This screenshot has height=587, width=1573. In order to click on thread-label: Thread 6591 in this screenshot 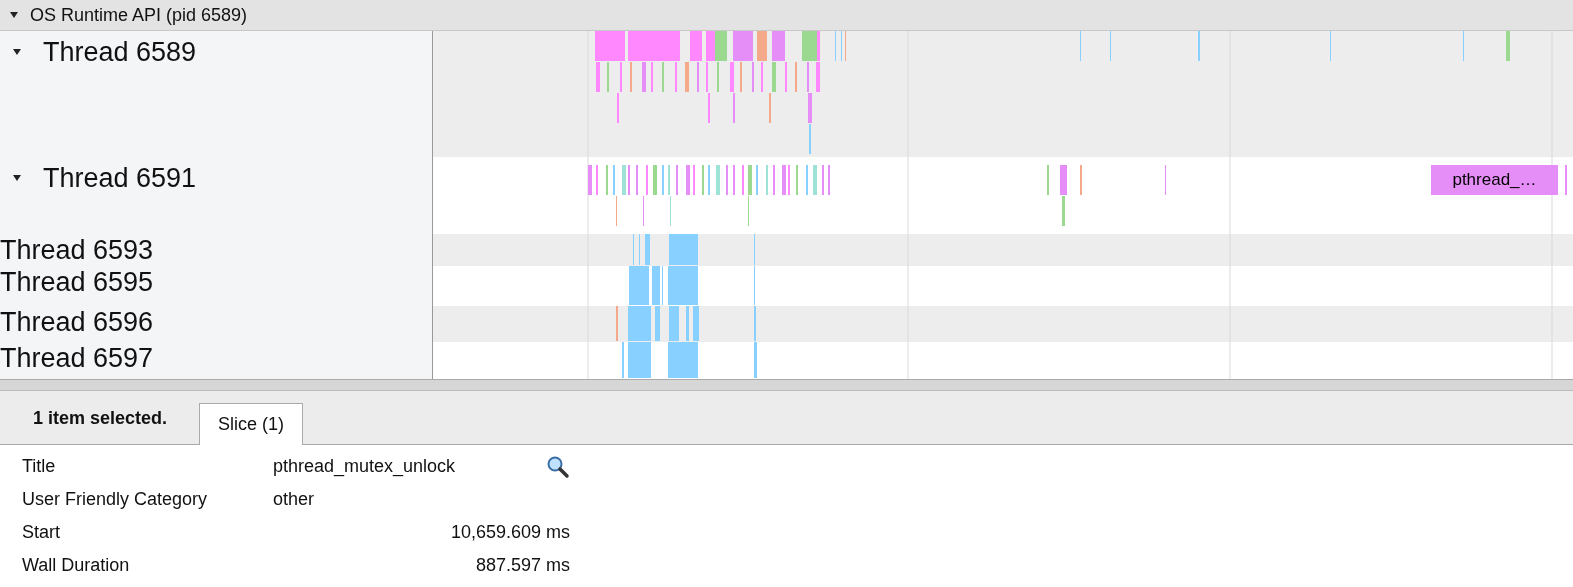, I will do `click(120, 178)`.